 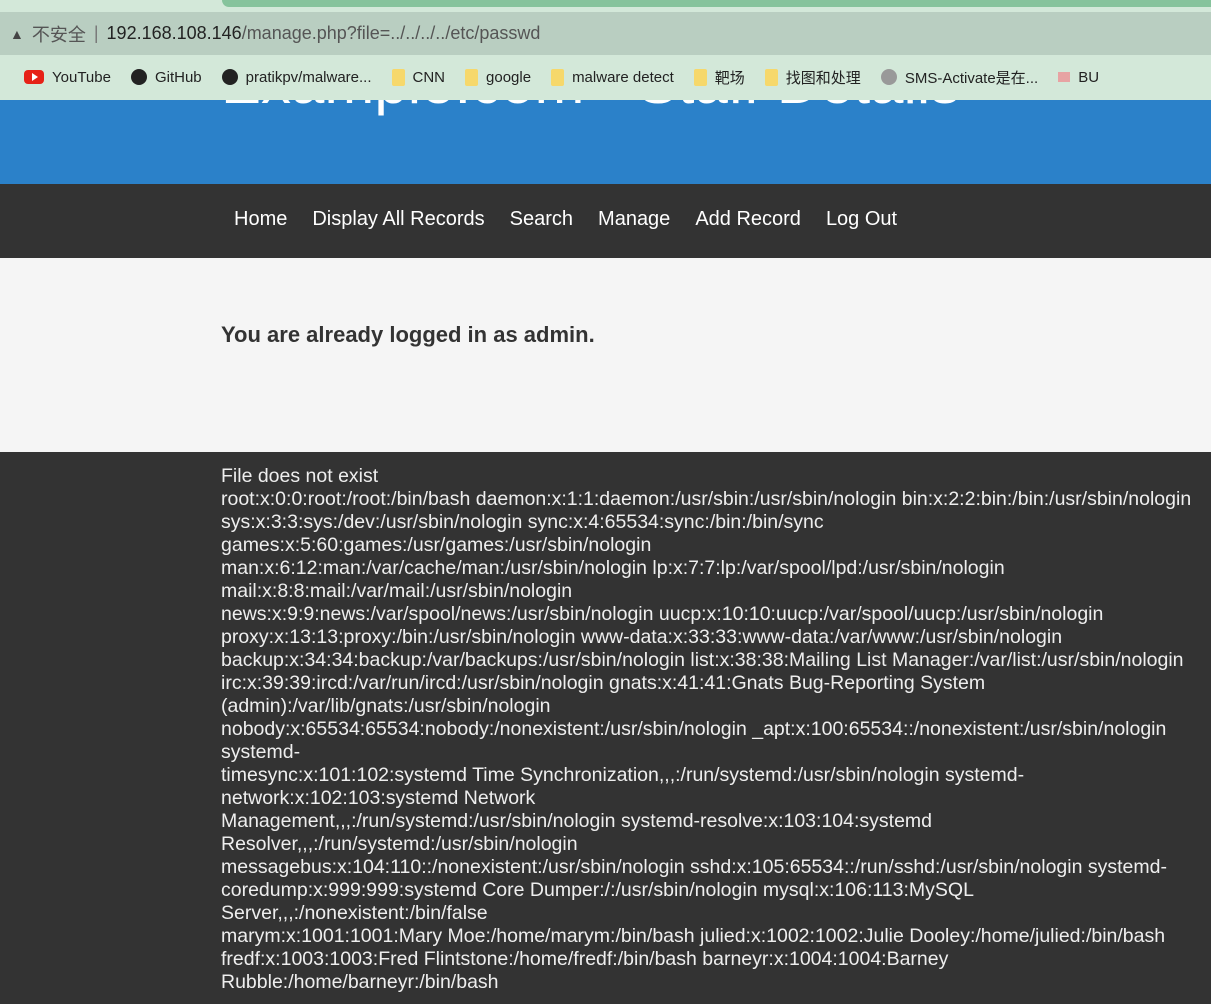 I want to click on bookmark-label: 靶场, so click(x=729, y=78).